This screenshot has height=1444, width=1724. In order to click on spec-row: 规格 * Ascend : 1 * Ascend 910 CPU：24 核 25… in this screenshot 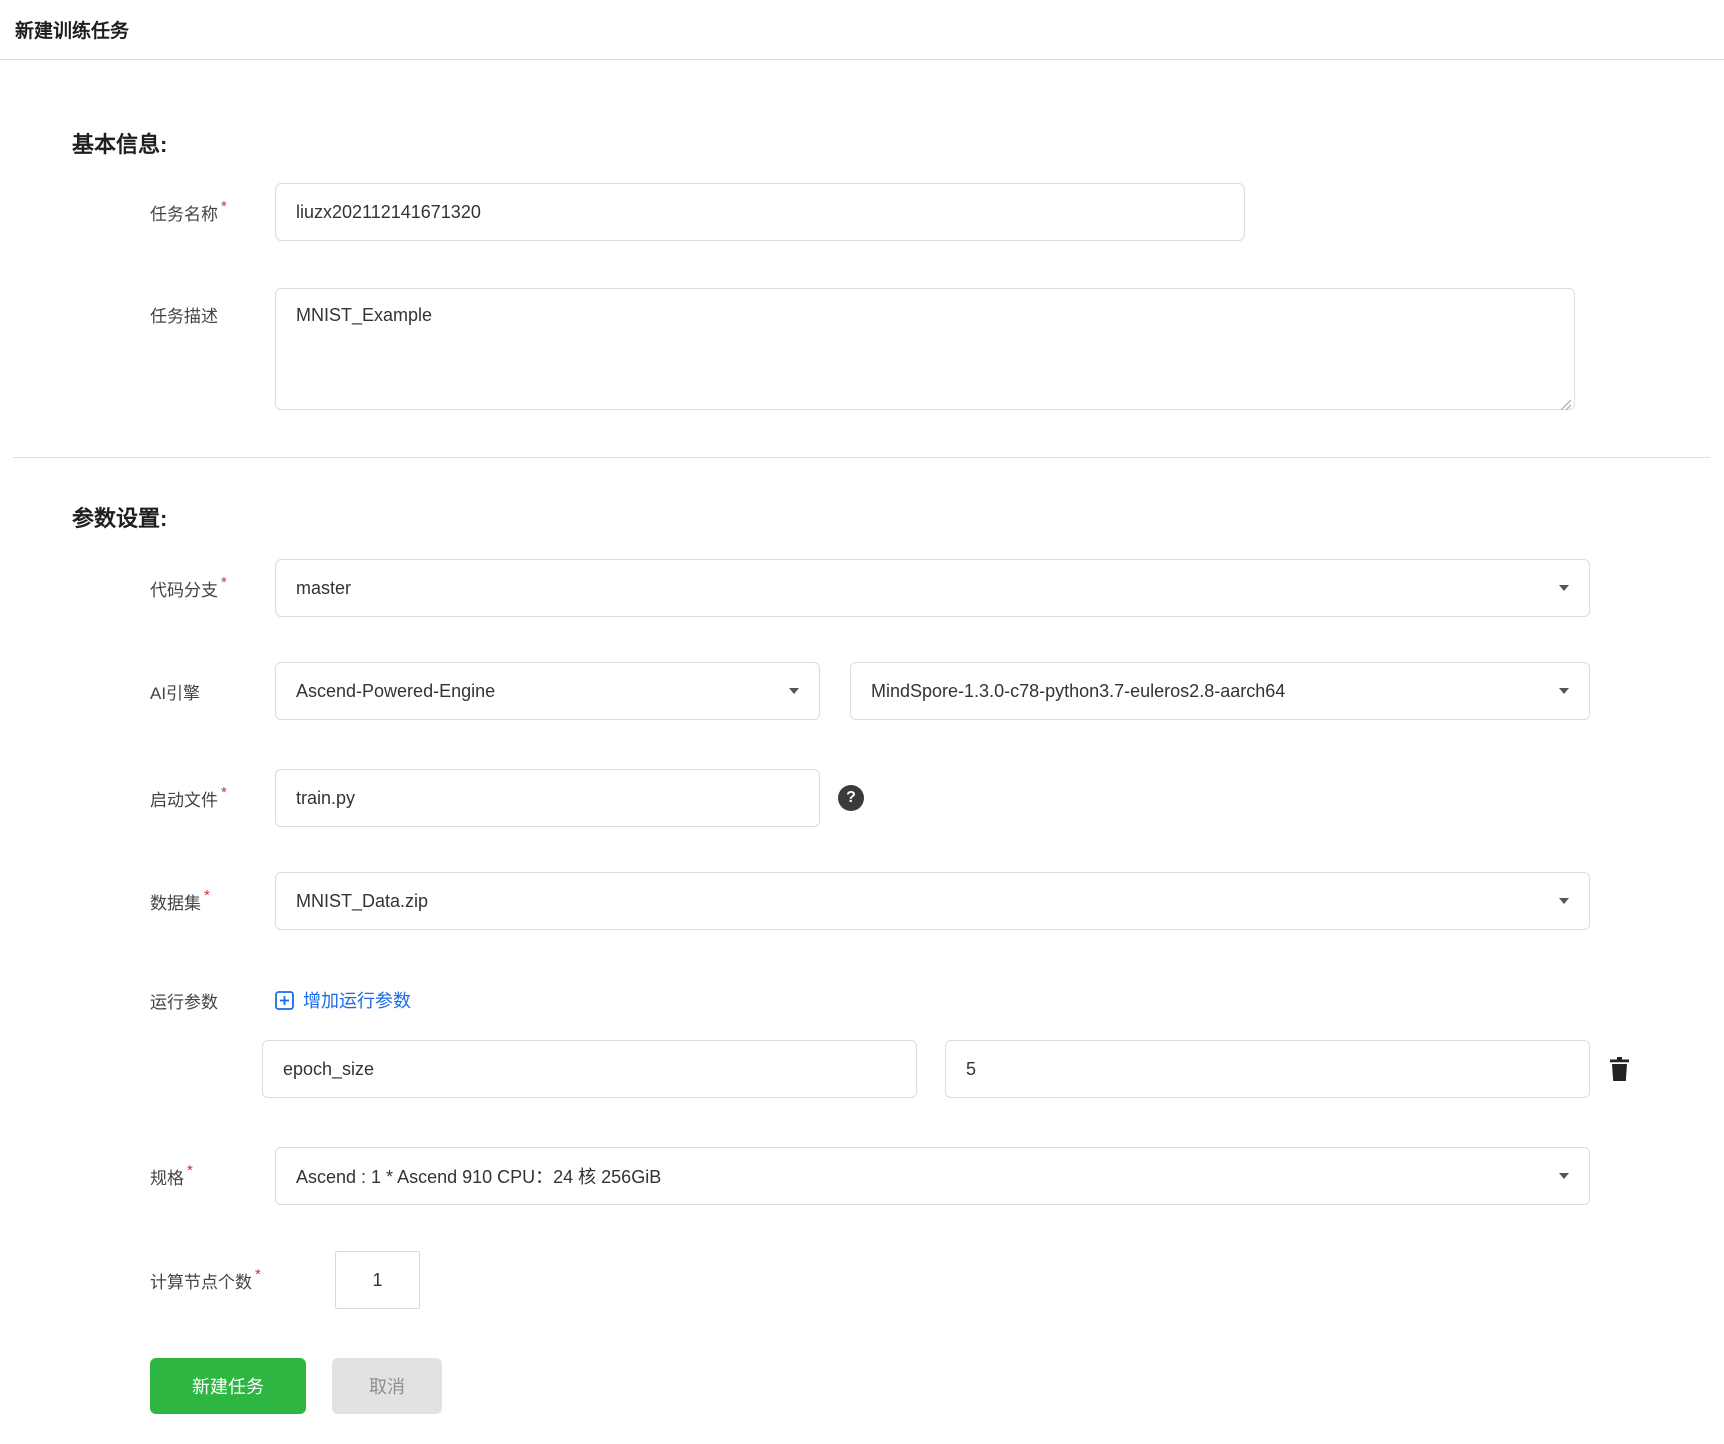, I will do `click(937, 1176)`.